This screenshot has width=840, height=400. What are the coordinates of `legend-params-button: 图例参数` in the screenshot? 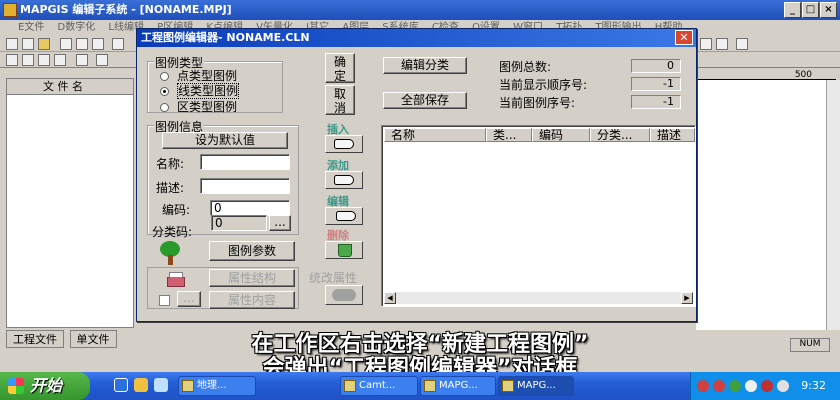 It's located at (252, 251).